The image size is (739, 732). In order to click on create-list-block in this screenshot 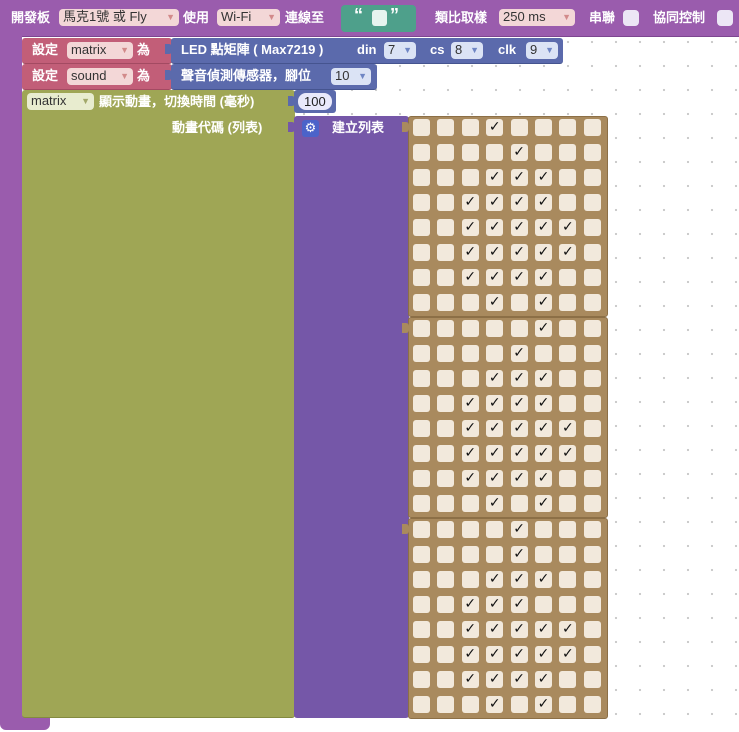, I will do `click(351, 417)`.